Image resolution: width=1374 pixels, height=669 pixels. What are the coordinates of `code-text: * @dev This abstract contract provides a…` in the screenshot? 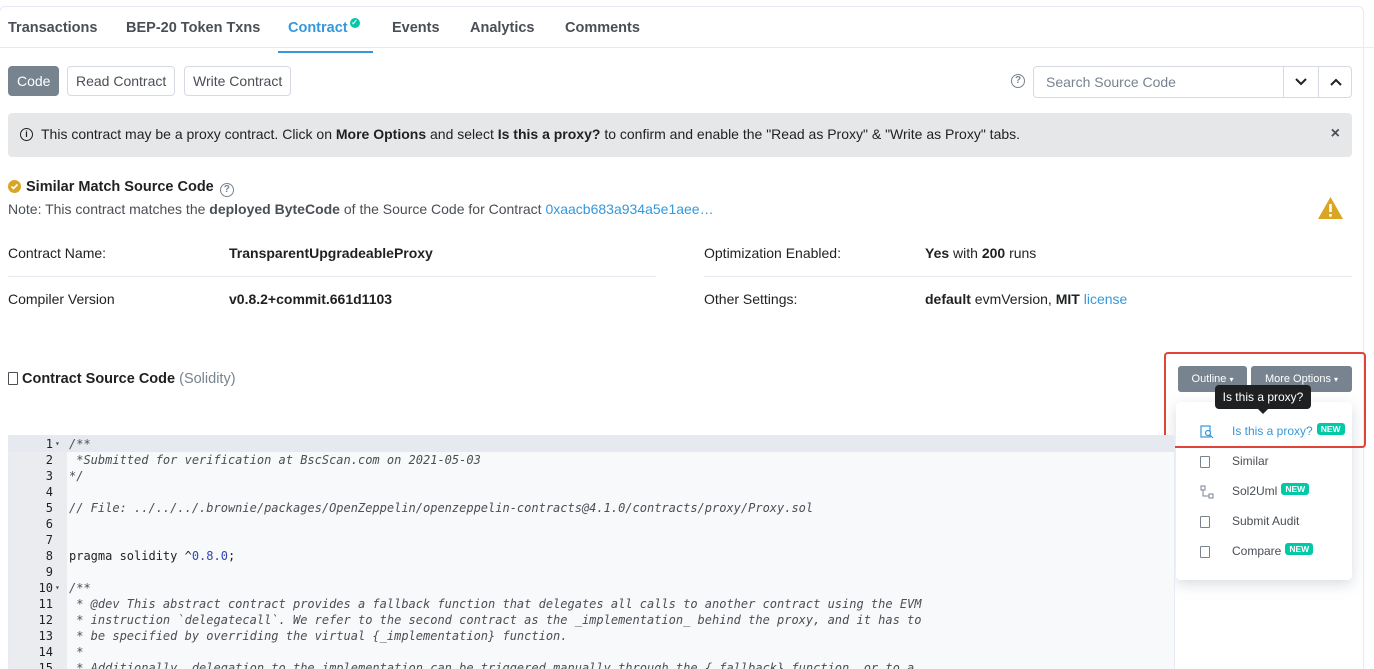 It's located at (495, 604).